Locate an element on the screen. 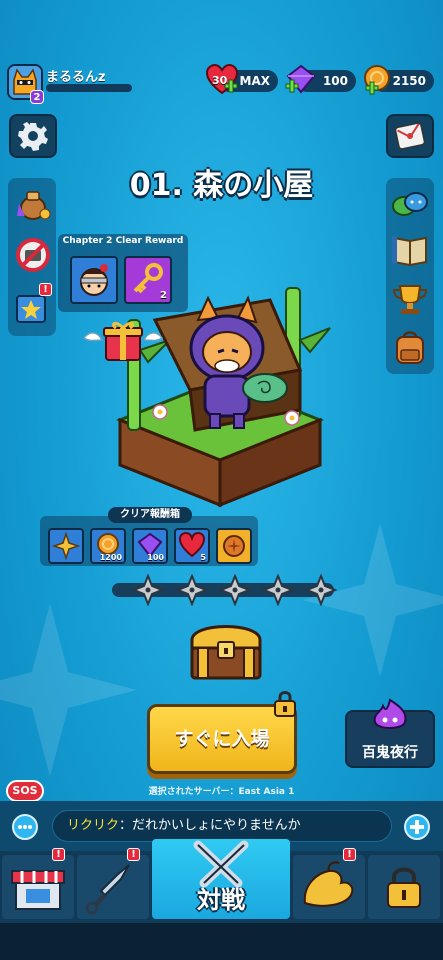 This screenshot has width=443, height=960. nav-training is located at coordinates (329, 887).